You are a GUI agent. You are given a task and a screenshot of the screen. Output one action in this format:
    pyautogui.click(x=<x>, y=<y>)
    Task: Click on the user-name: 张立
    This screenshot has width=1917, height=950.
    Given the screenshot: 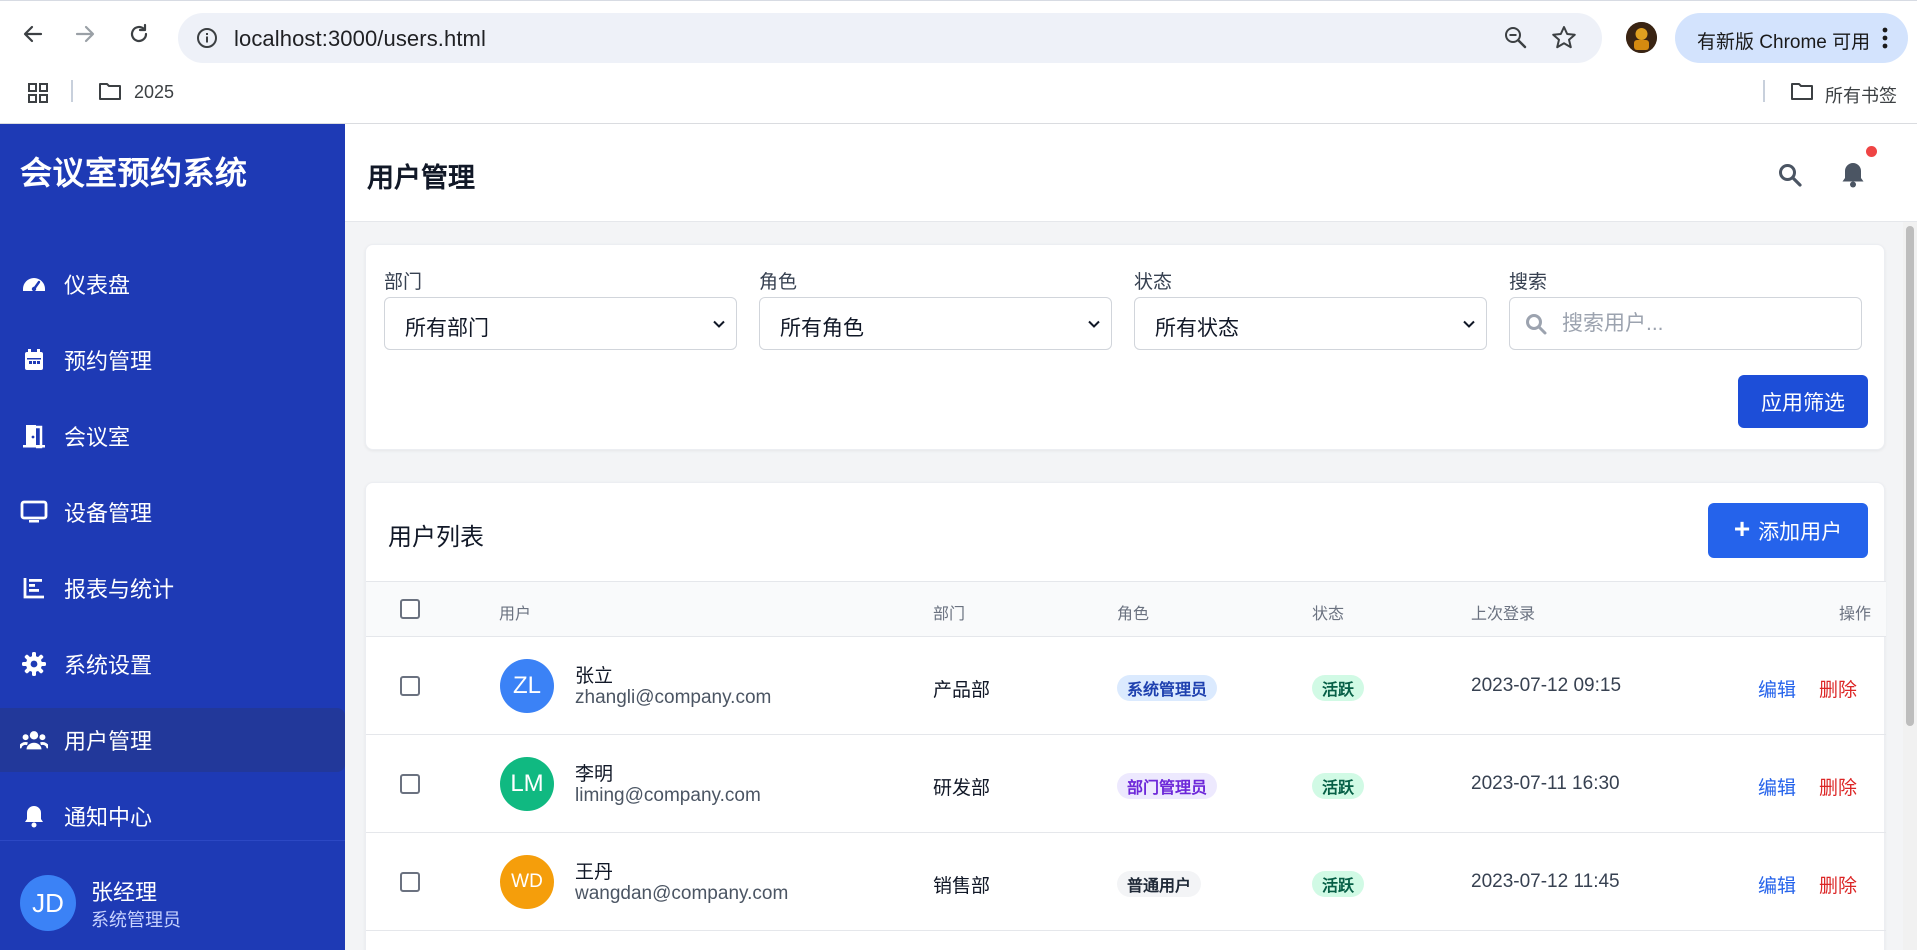 What is the action you would take?
    pyautogui.click(x=594, y=676)
    